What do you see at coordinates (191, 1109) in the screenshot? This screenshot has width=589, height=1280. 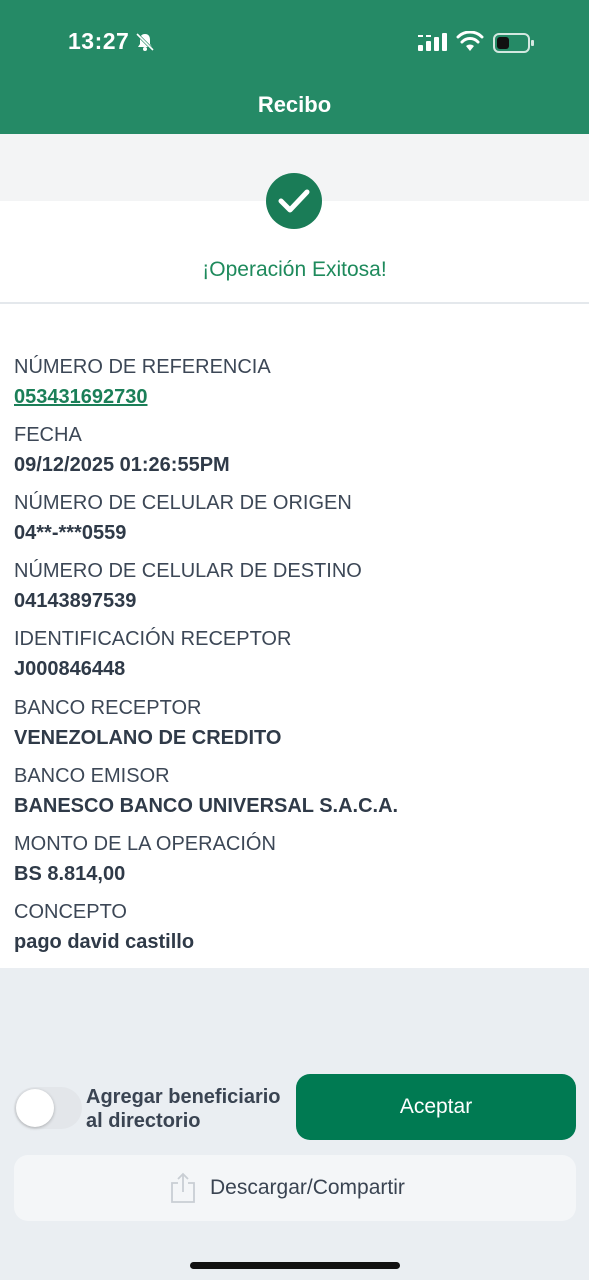 I see `add-beneficiary-label: Agregar beneficiario al directorio` at bounding box center [191, 1109].